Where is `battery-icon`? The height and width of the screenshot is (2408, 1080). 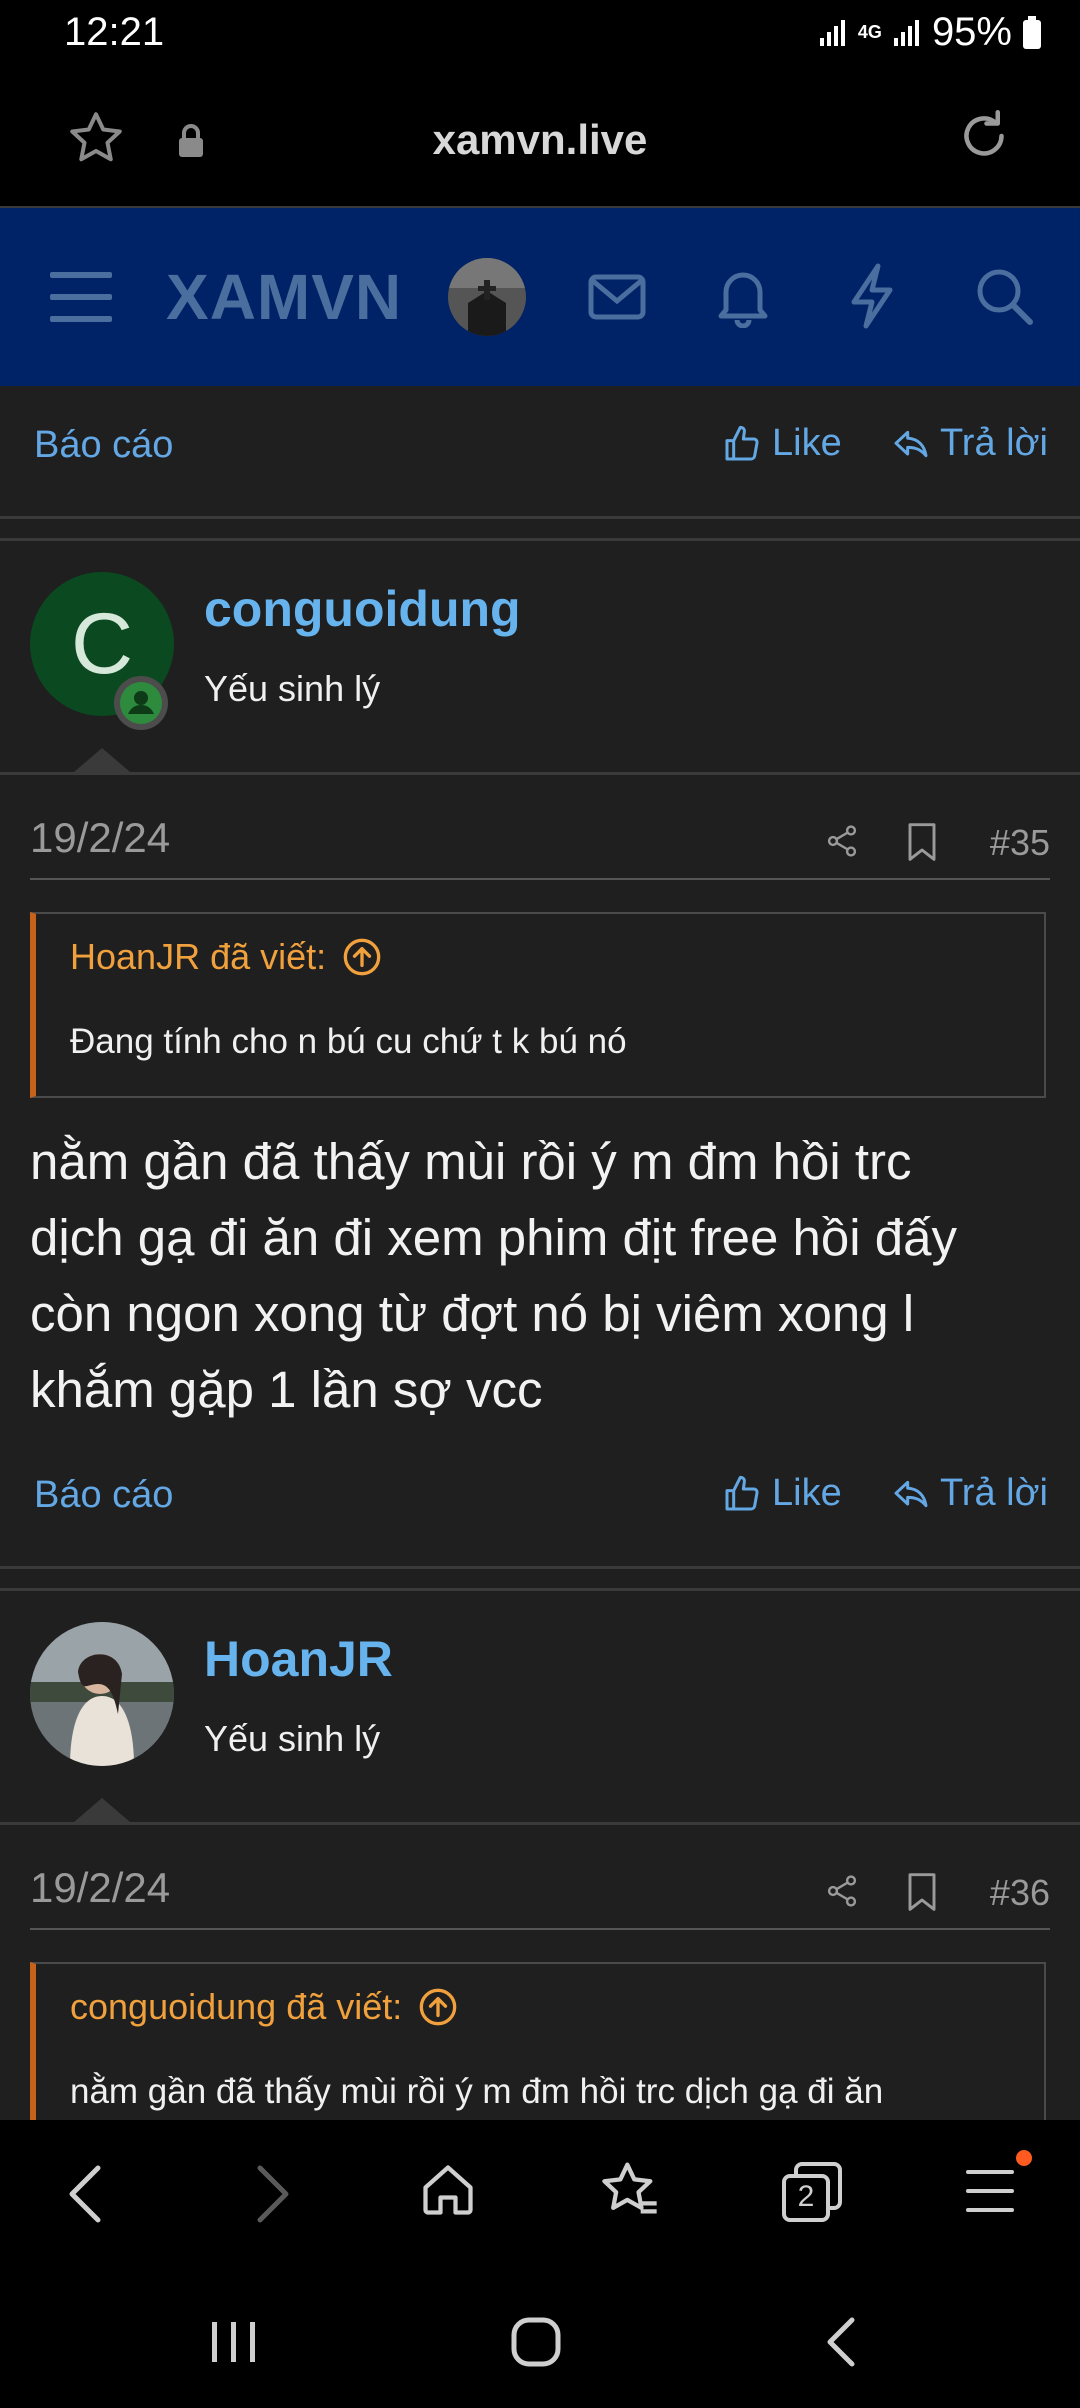
battery-icon is located at coordinates (1032, 32).